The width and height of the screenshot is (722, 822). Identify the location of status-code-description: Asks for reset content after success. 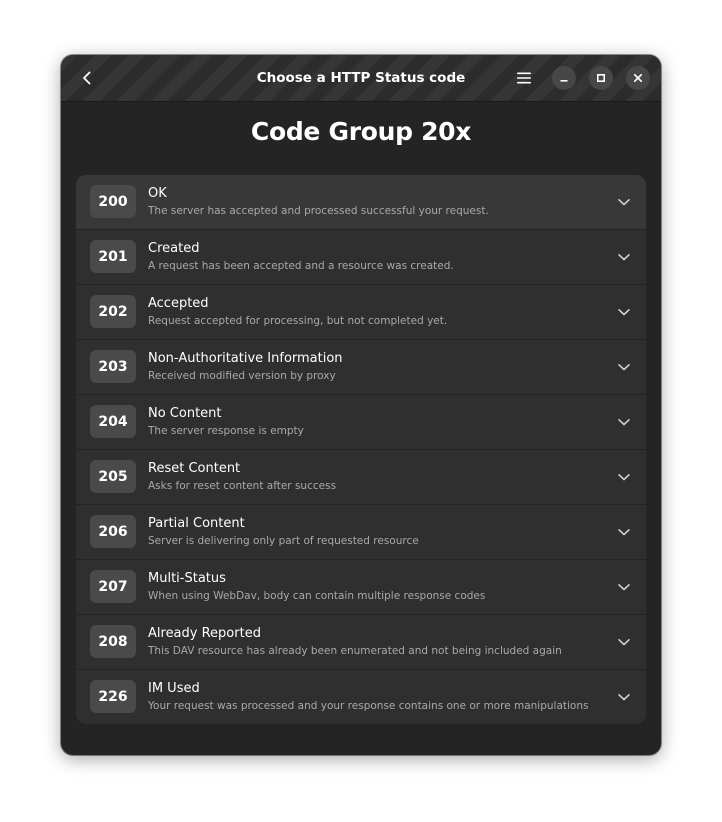
(242, 486).